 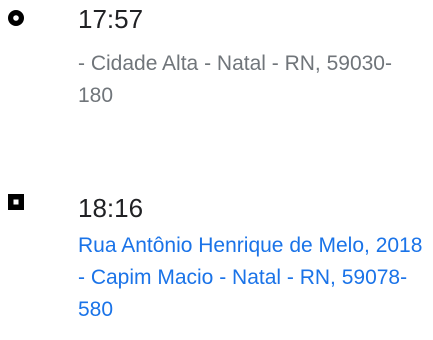 I want to click on origin-time: 17:57, so click(x=111, y=19).